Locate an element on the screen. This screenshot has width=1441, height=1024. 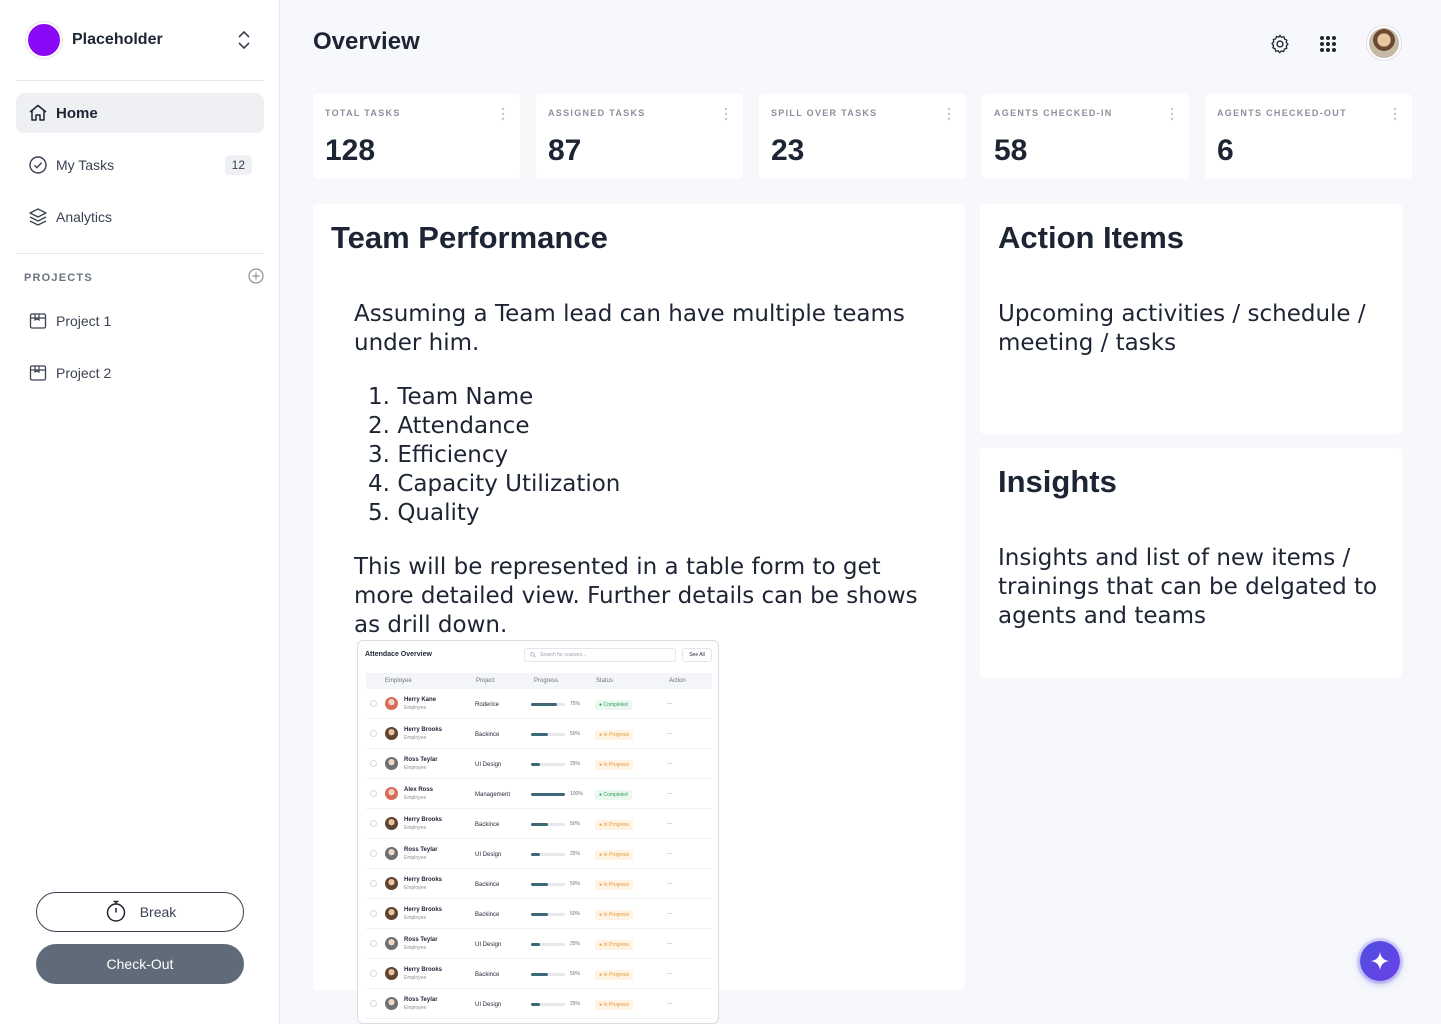
see-all-button: See All is located at coordinates (697, 655).